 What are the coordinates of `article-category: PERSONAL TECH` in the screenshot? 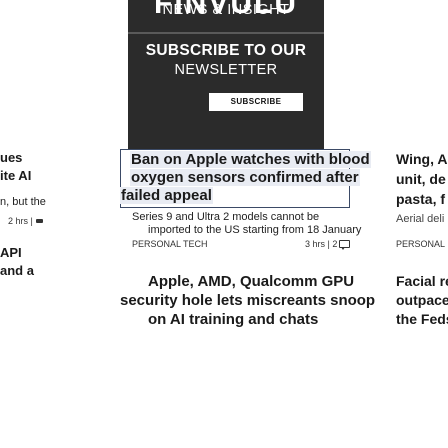 It's located at (170, 244).